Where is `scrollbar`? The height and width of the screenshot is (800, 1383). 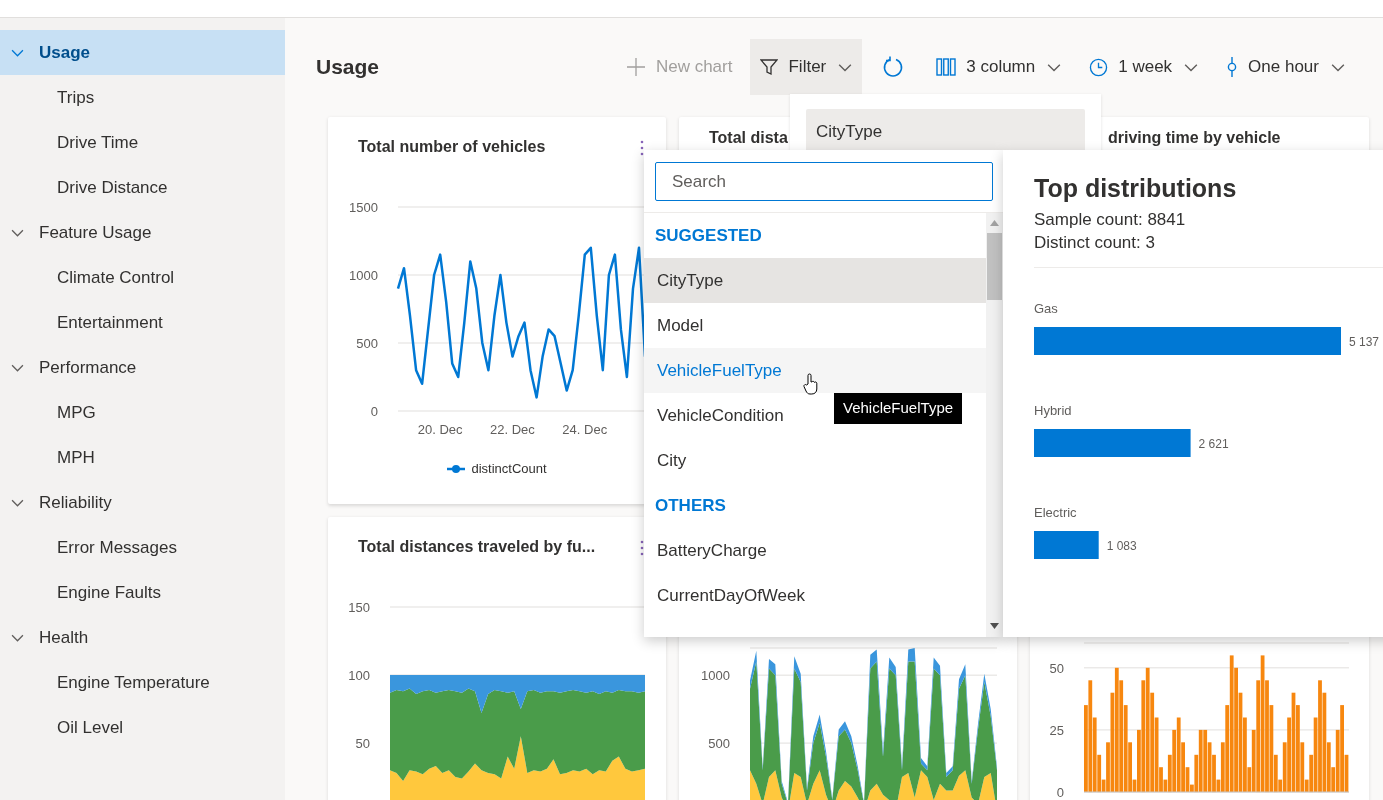
scrollbar is located at coordinates (994, 425).